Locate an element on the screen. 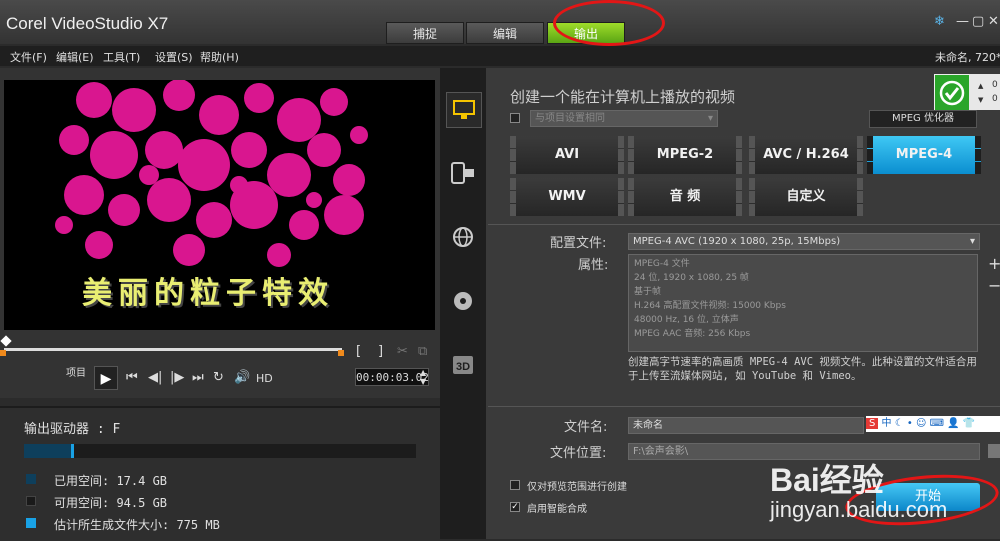 This screenshot has height=541, width=1000. filename-input: 未命名 is located at coordinates (746, 425).